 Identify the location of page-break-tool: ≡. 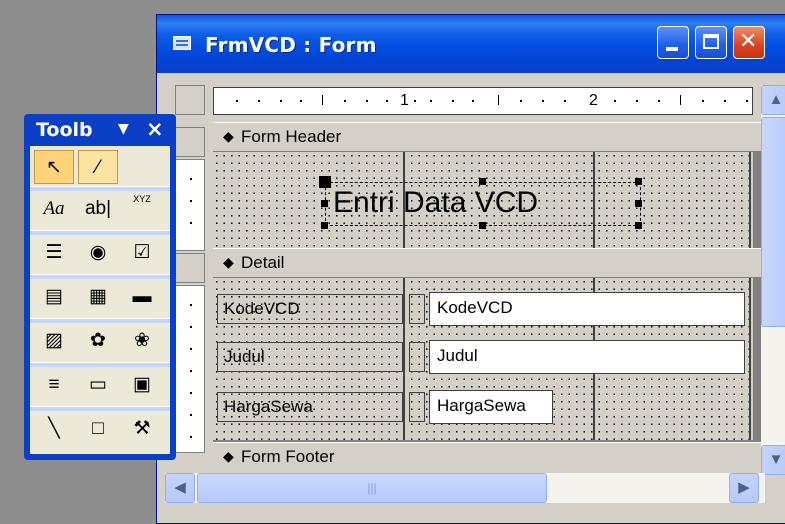
(54, 385).